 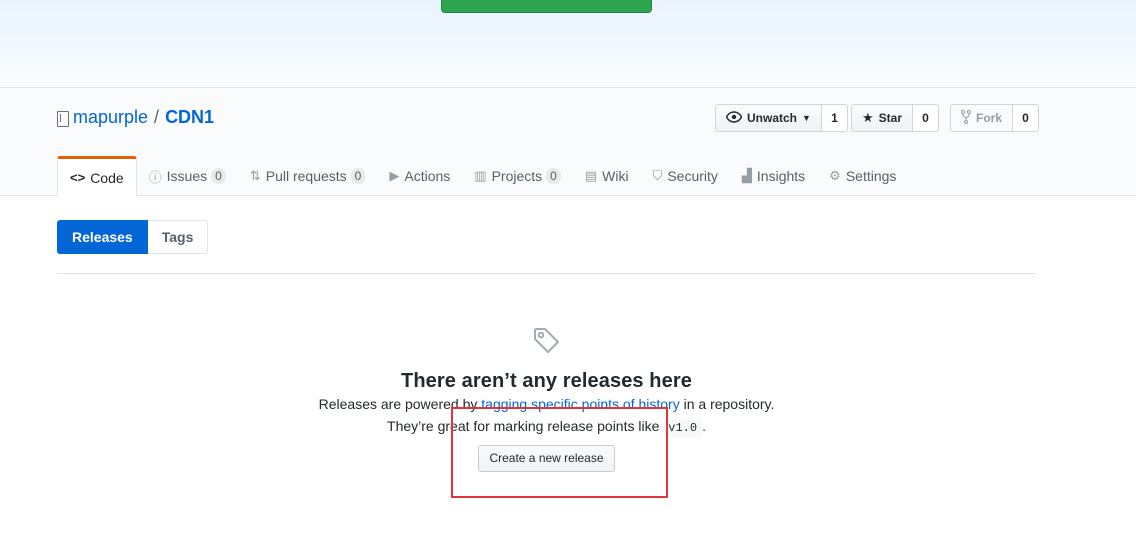 What do you see at coordinates (966, 118) in the screenshot?
I see `fork-icon` at bounding box center [966, 118].